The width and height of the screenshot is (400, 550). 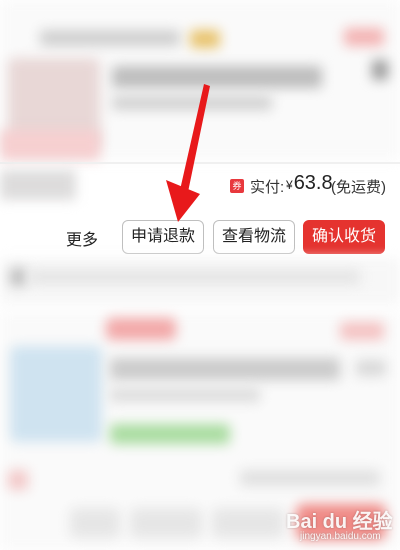 I want to click on notice-text-placeholder, so click(x=195, y=277).